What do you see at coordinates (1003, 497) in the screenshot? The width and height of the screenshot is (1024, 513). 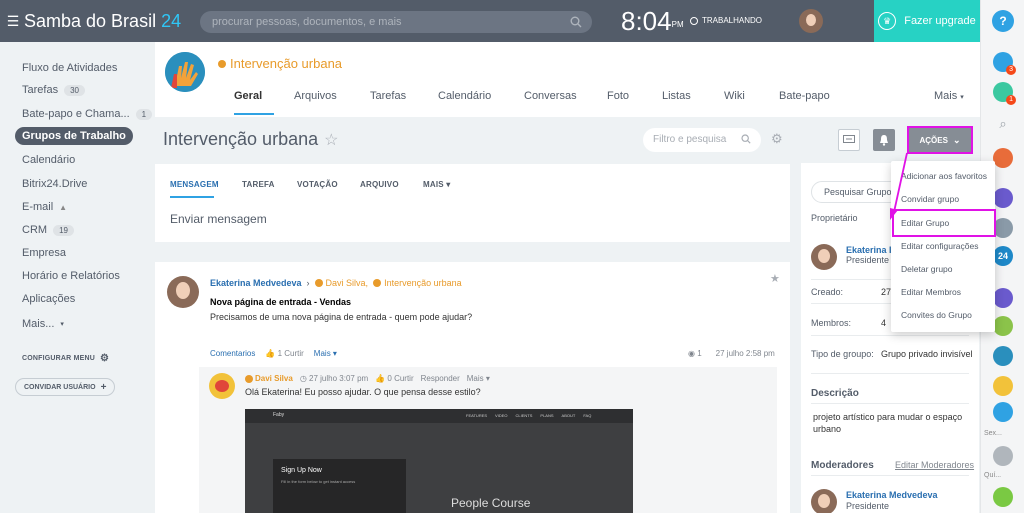 I see `phone-icon` at bounding box center [1003, 497].